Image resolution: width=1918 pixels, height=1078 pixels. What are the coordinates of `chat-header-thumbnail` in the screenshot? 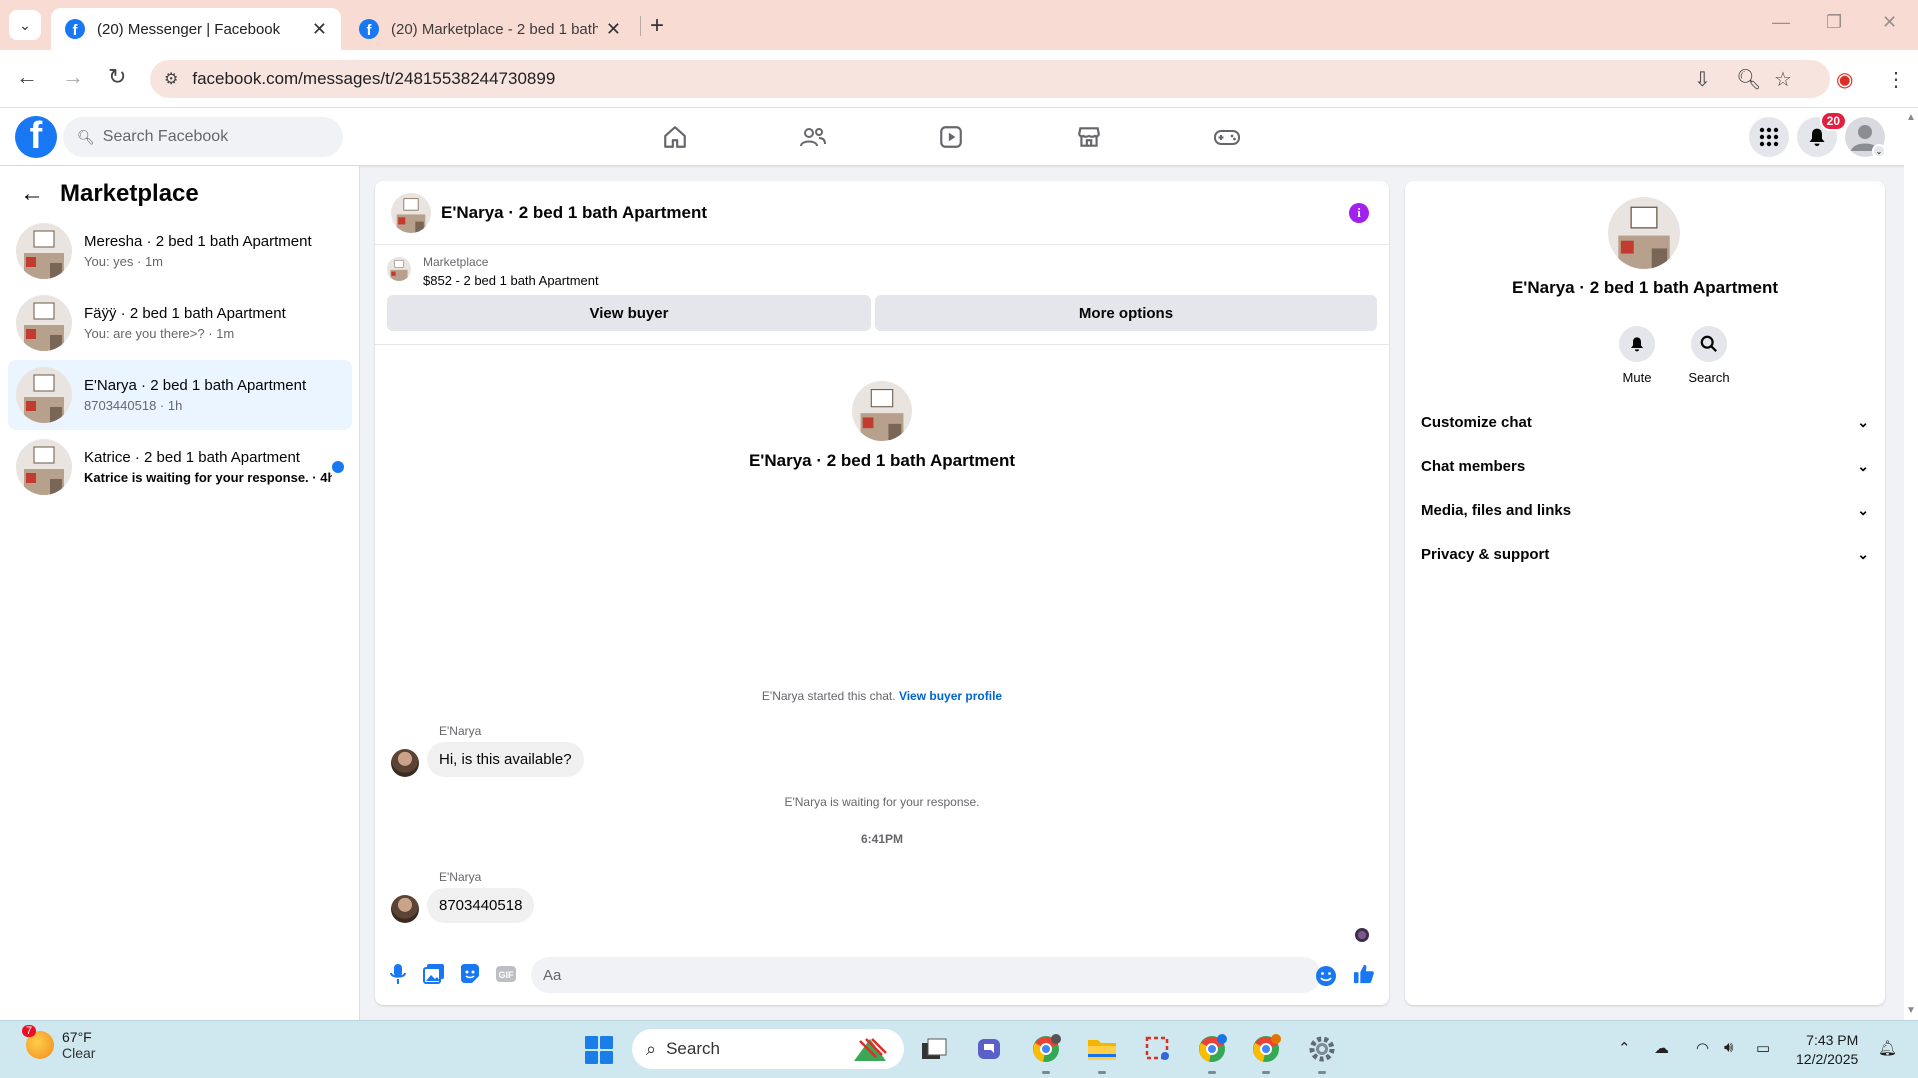 It's located at (411, 212).